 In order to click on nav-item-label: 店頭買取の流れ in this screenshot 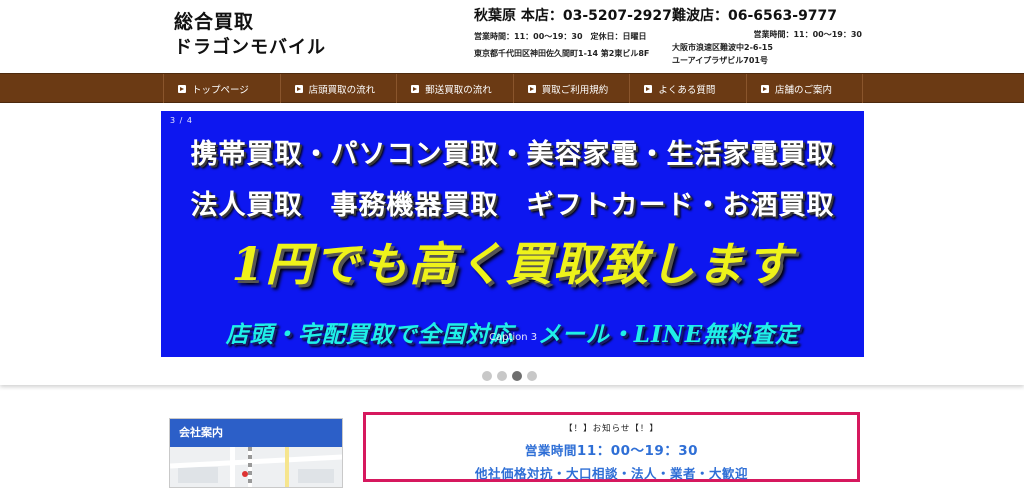, I will do `click(342, 90)`.